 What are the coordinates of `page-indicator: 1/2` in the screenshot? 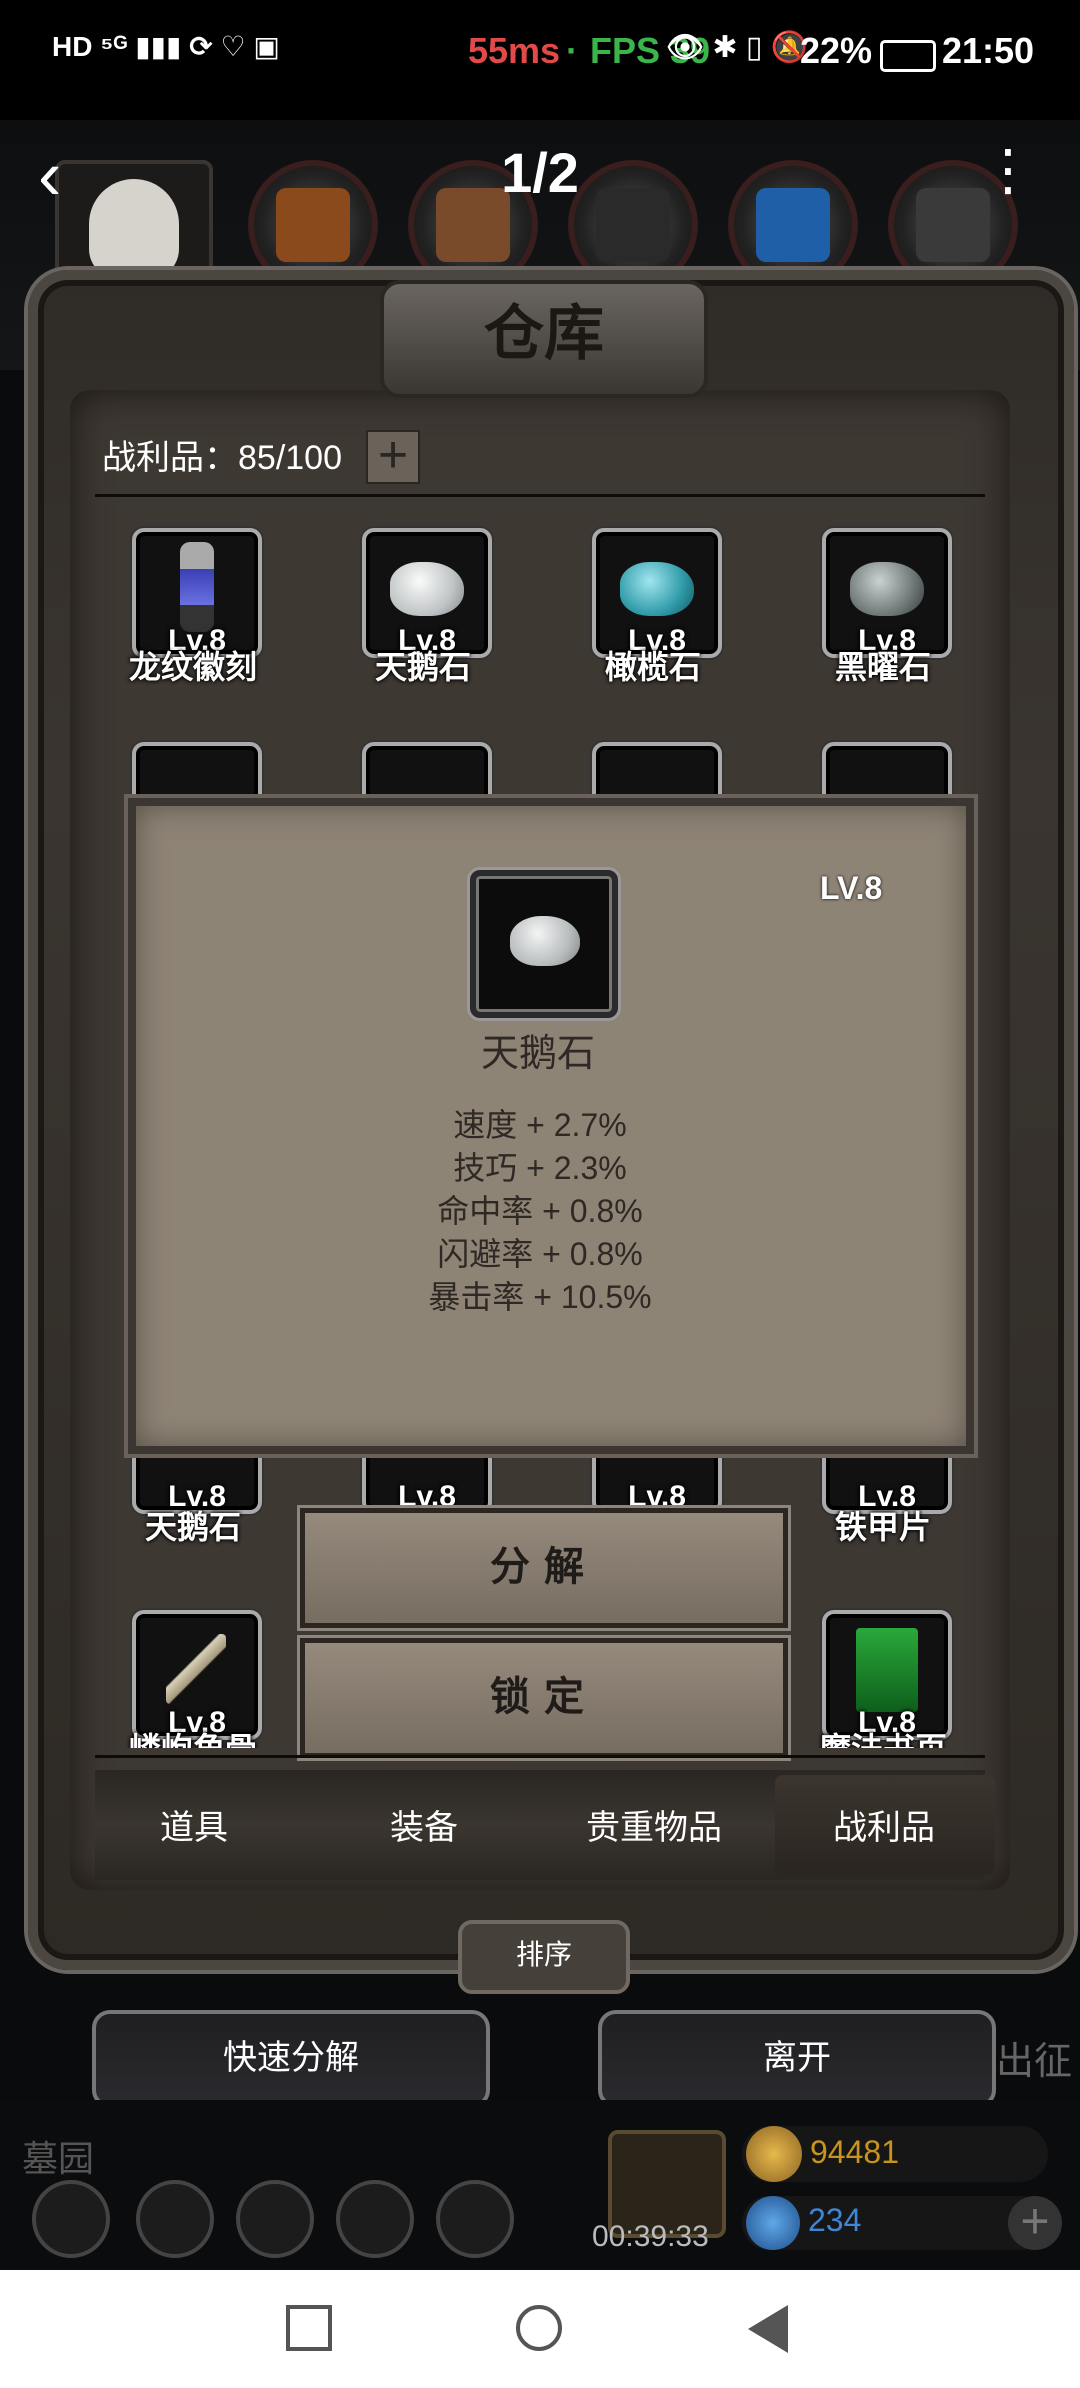 It's located at (540, 172).